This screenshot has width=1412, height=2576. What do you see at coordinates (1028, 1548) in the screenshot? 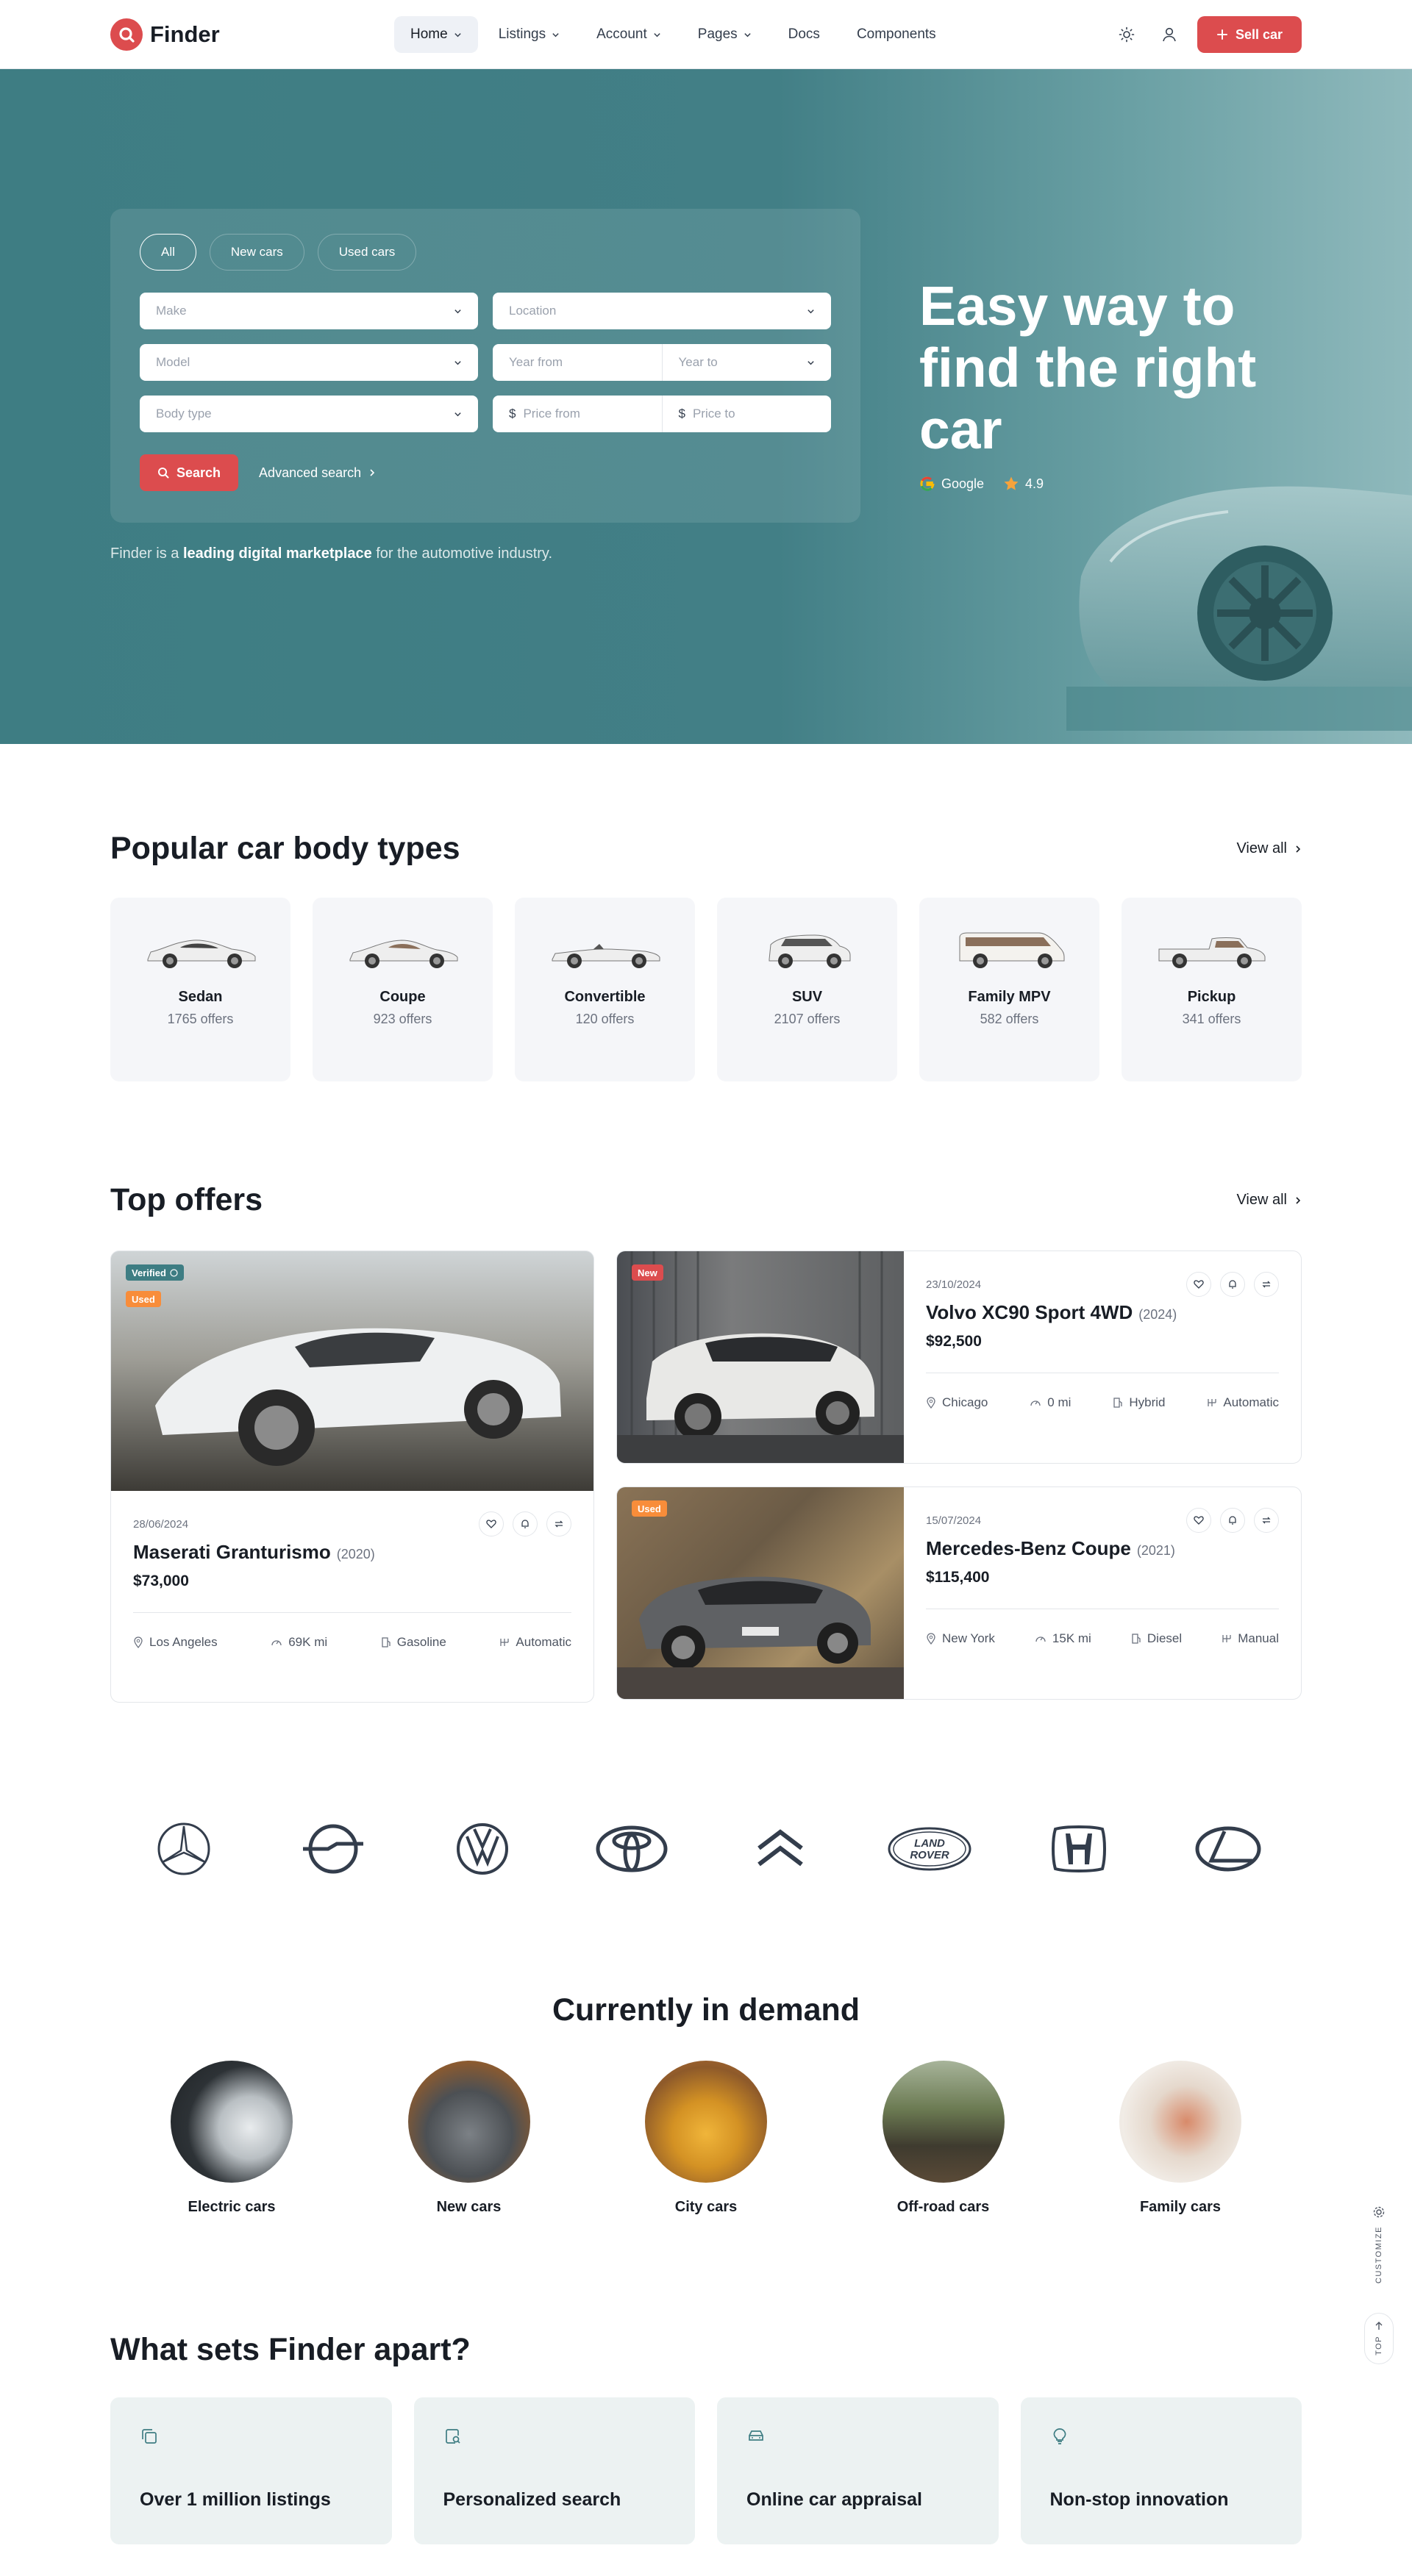
I see `offer-name: Mercedes-Benz Coupe` at bounding box center [1028, 1548].